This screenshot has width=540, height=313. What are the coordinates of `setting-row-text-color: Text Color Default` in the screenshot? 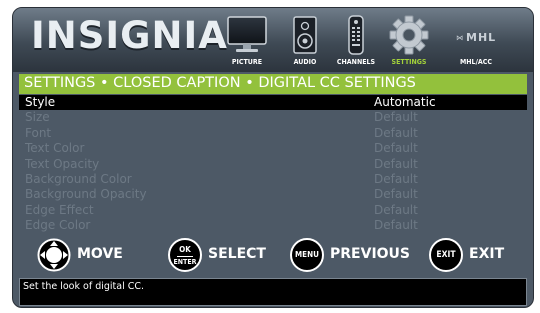 It's located at (273, 148).